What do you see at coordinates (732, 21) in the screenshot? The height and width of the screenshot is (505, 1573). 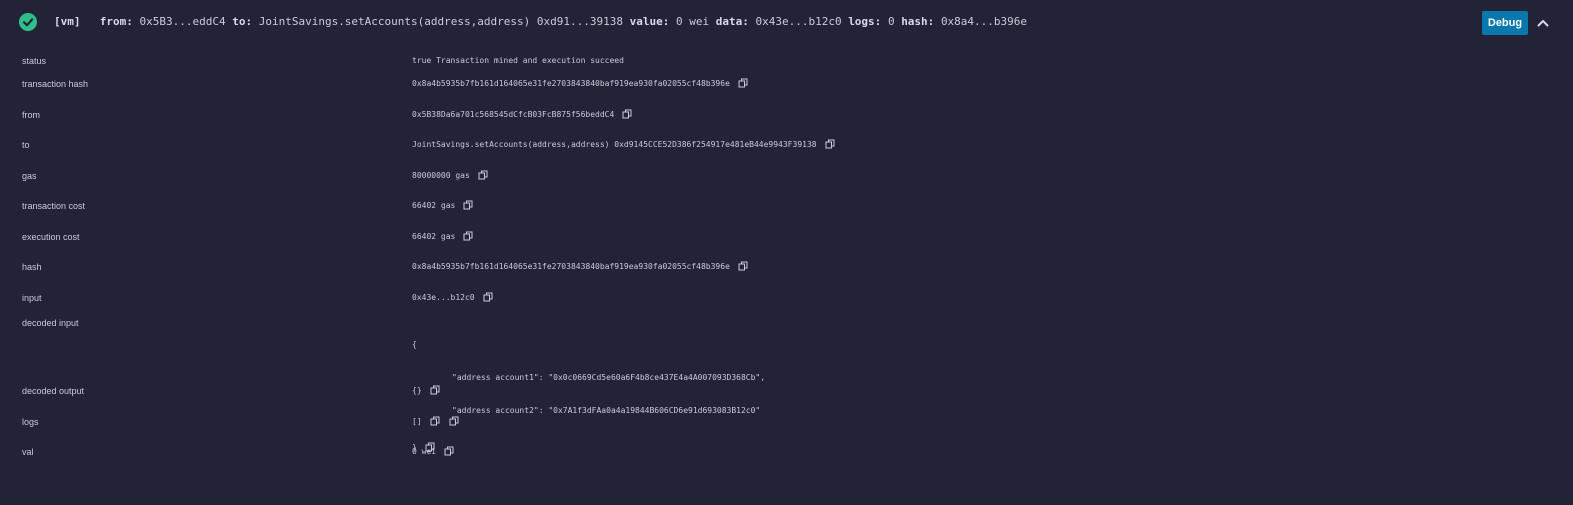 I see `data-label: data:` at bounding box center [732, 21].